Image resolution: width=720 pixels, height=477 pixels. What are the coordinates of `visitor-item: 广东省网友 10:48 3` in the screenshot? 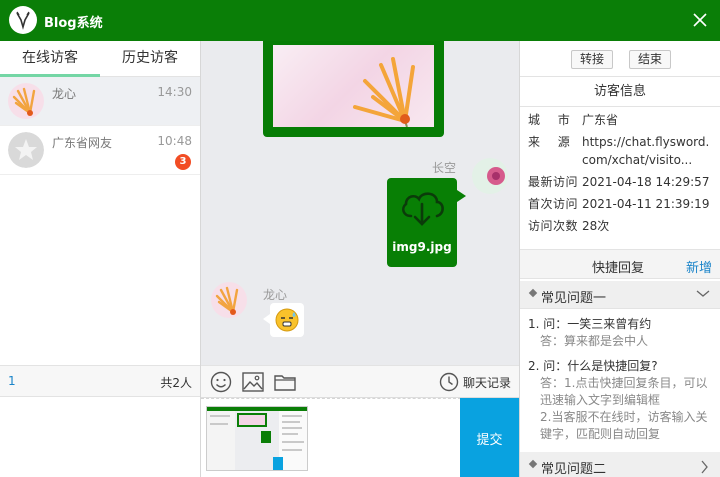 It's located at (100, 150).